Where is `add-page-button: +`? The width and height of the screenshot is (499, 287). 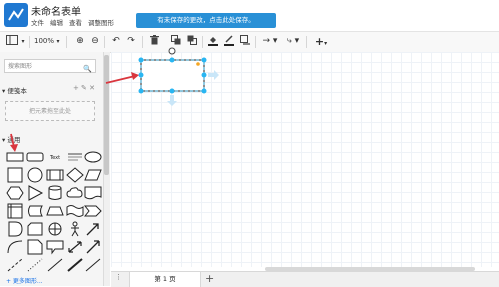
add-page-button: + is located at coordinates (209, 279).